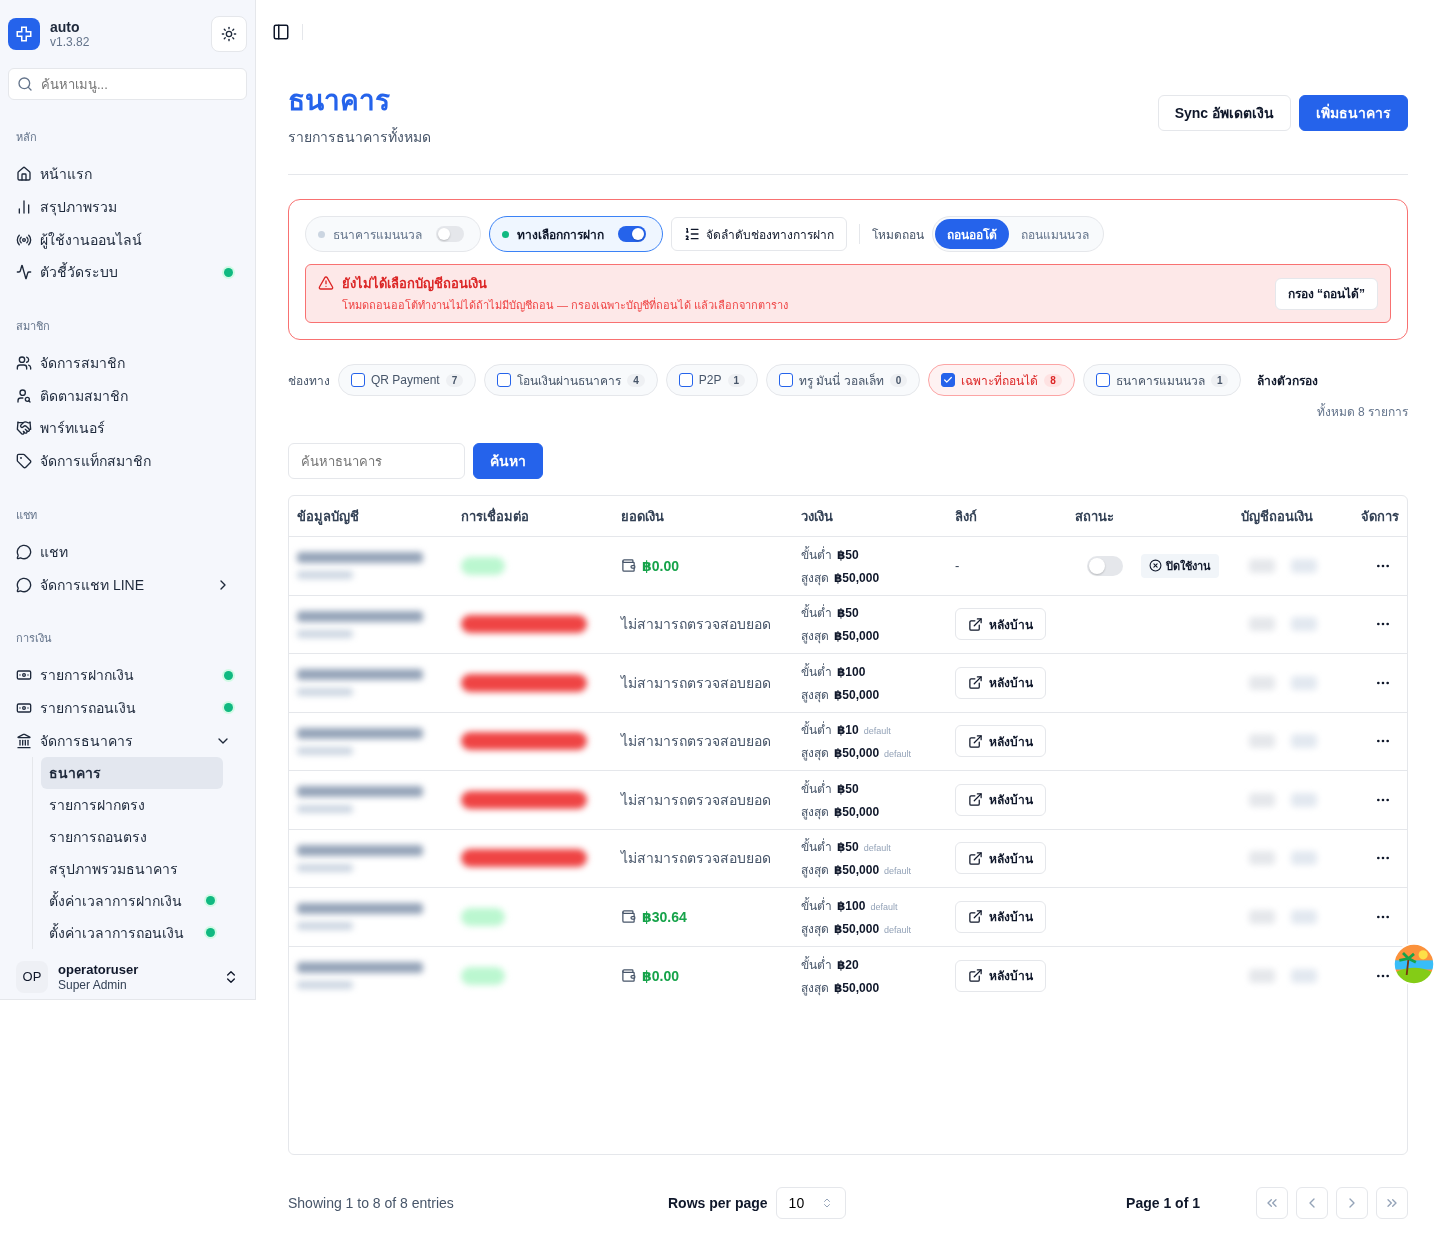 This screenshot has height=1233, width=1440. What do you see at coordinates (229, 34) in the screenshot?
I see `theme-toggle-button` at bounding box center [229, 34].